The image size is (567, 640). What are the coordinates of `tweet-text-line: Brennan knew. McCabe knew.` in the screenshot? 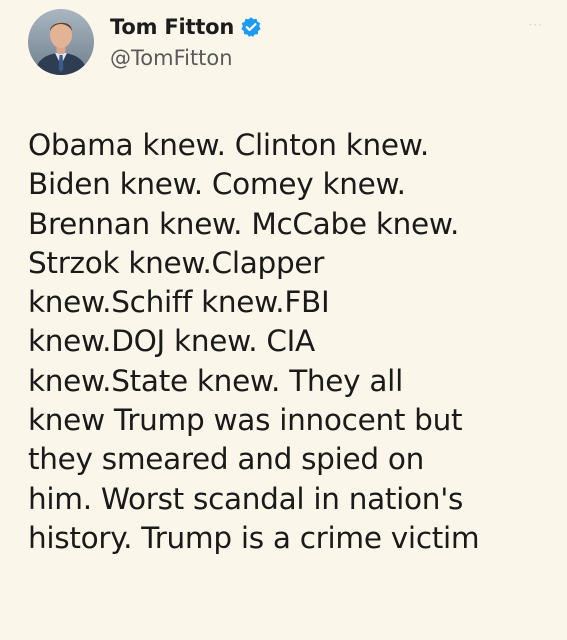 It's located at (244, 223).